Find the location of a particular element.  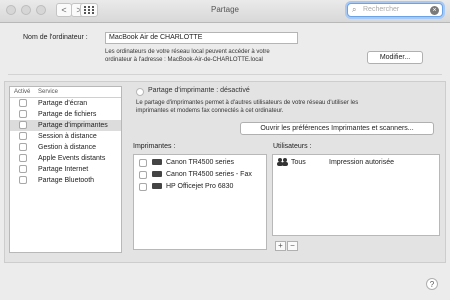

zoom-button is located at coordinates (41, 10).